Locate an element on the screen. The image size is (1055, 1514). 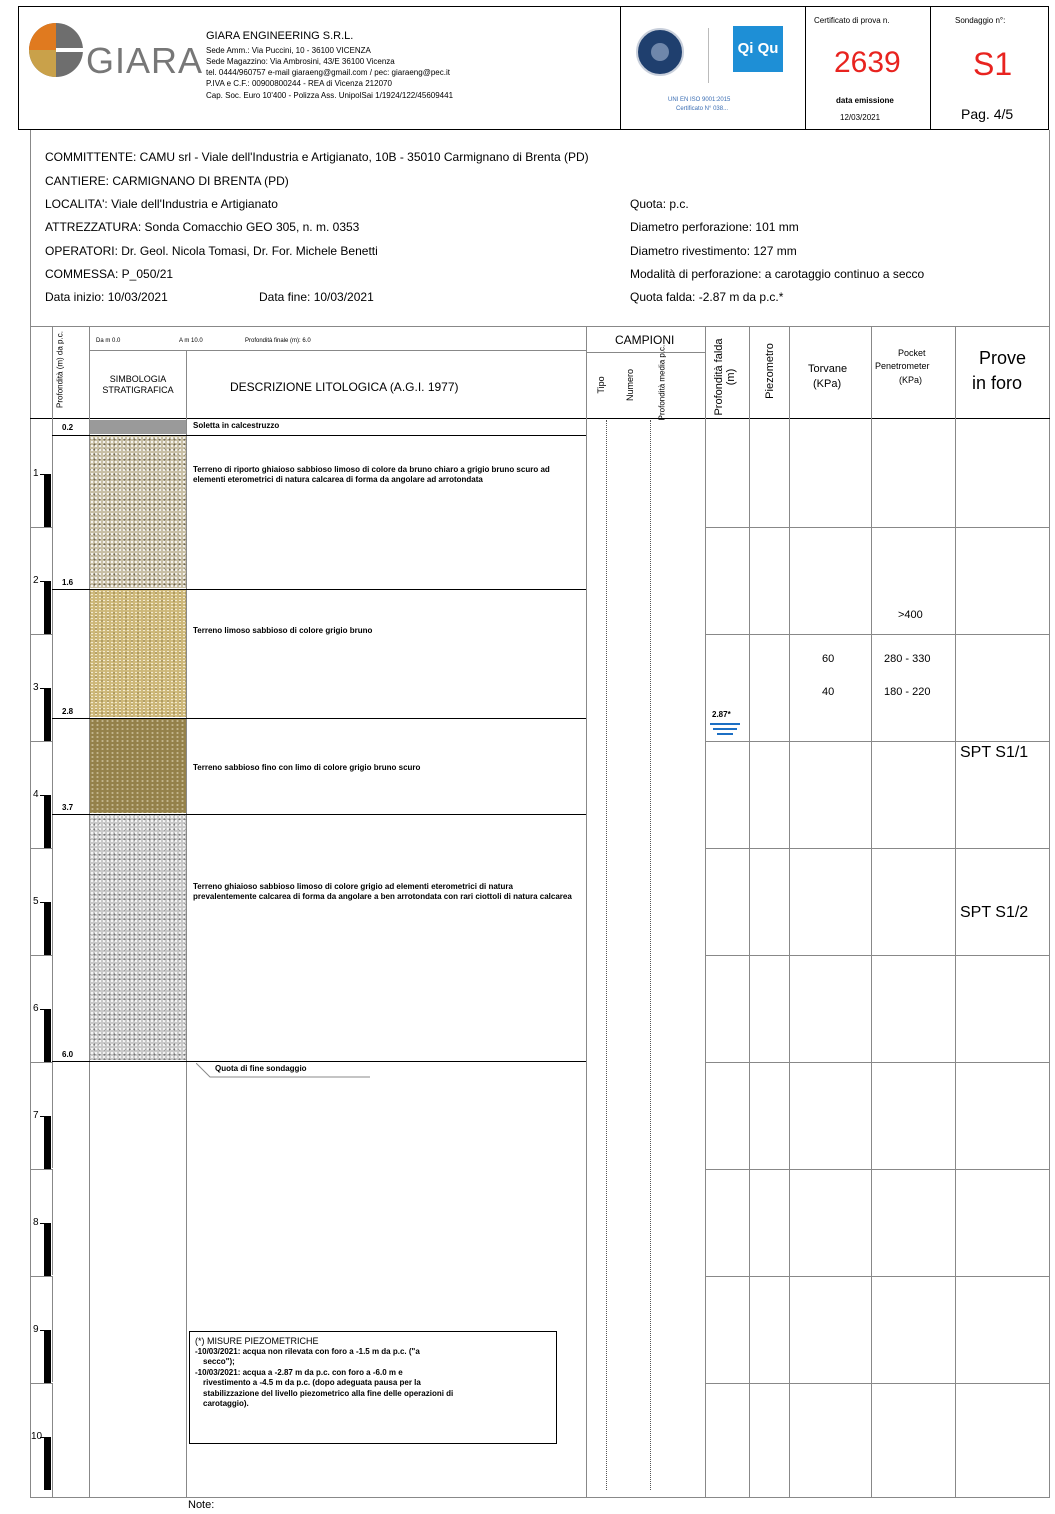
torvane-unit: (KPa) is located at coordinates (827, 384).